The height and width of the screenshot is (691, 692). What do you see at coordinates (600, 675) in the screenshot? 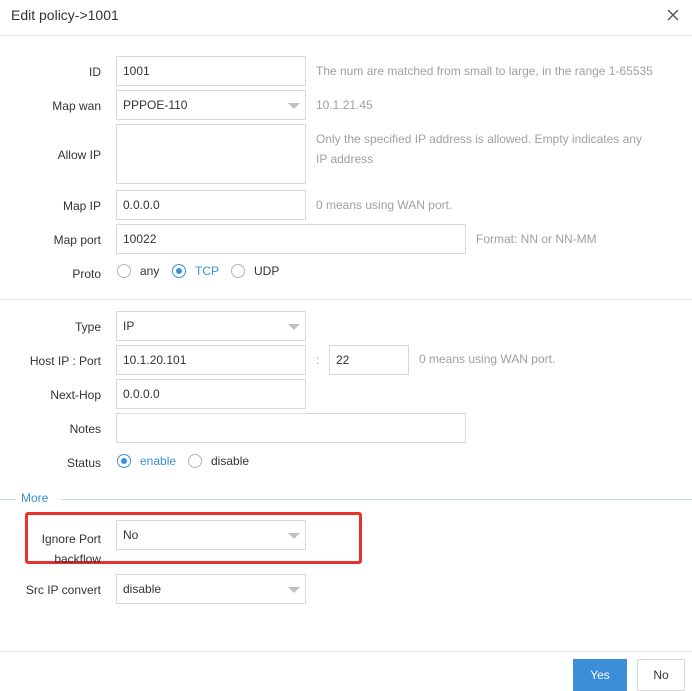
I see `yes-button: Yes` at bounding box center [600, 675].